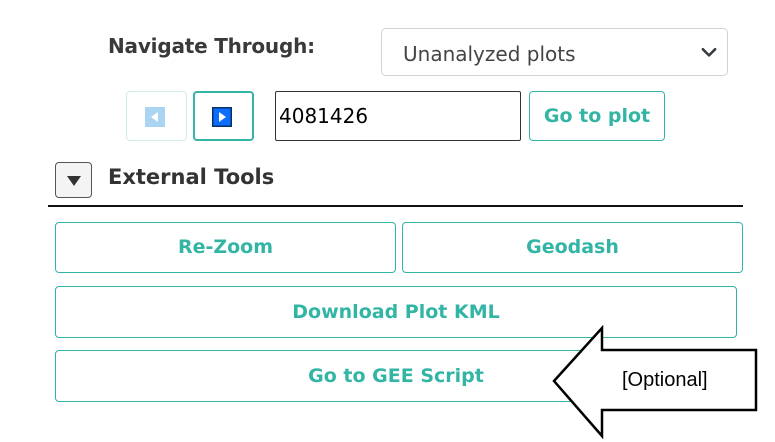 The height and width of the screenshot is (442, 775). I want to click on caret-down-icon, so click(74, 181).